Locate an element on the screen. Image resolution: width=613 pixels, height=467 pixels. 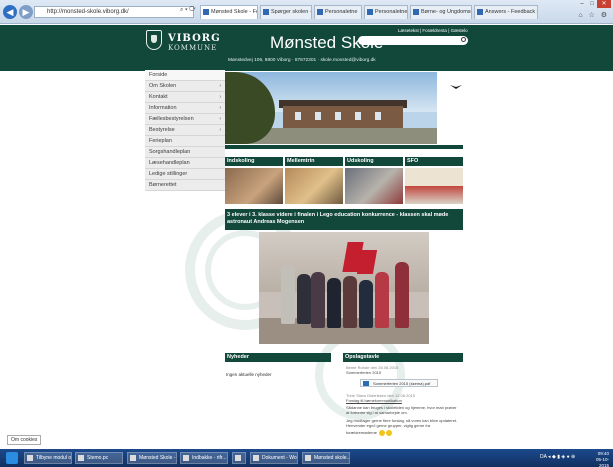
search-input is located at coordinates (413, 40).